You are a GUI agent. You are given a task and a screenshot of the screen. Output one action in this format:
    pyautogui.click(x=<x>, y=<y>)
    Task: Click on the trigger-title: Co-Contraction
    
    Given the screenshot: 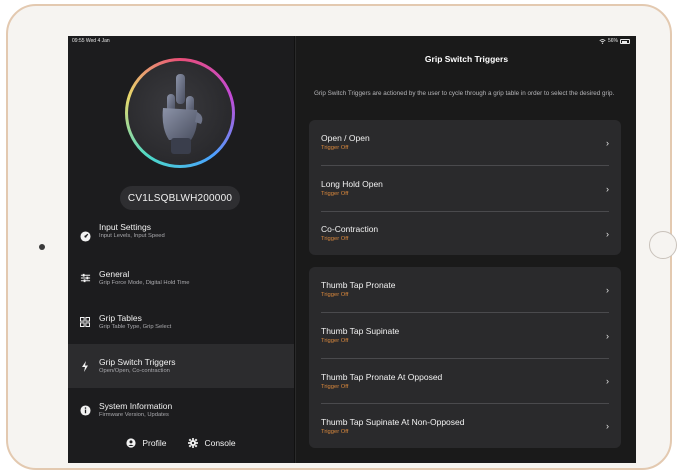 What is the action you would take?
    pyautogui.click(x=350, y=229)
    